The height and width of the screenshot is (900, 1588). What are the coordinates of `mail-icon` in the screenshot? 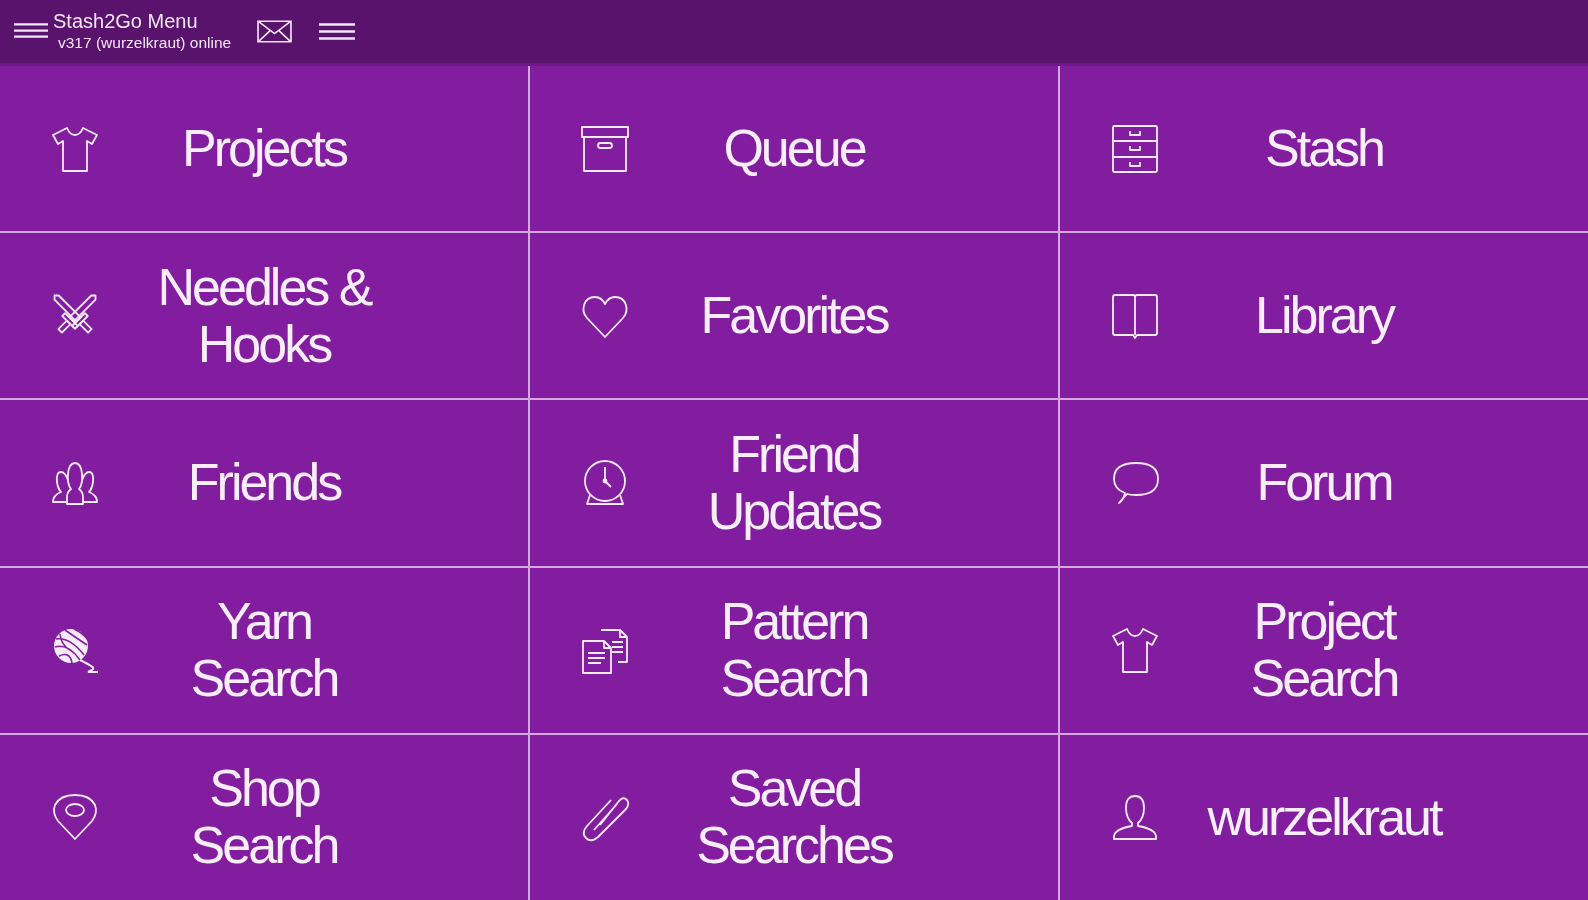 It's located at (275, 31).